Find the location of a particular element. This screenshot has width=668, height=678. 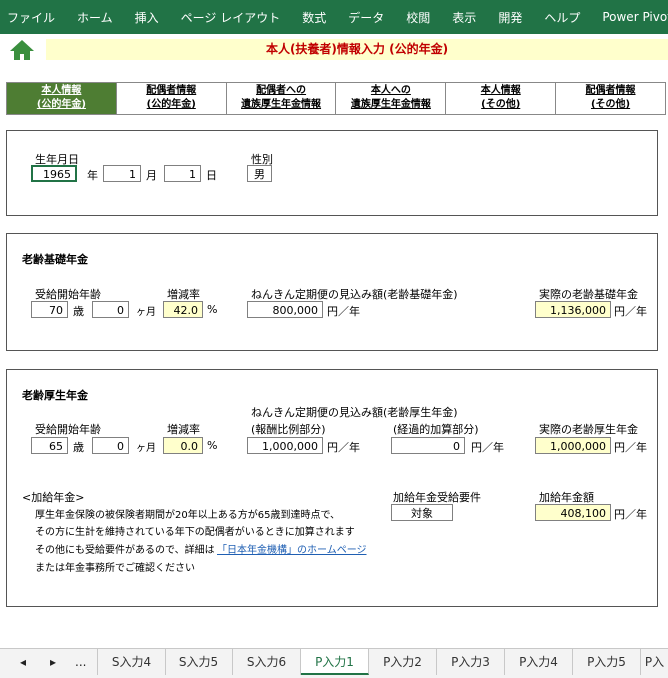

expected-label: ねんきん定期便の見込み額(老齢基礎年金) is located at coordinates (354, 294).